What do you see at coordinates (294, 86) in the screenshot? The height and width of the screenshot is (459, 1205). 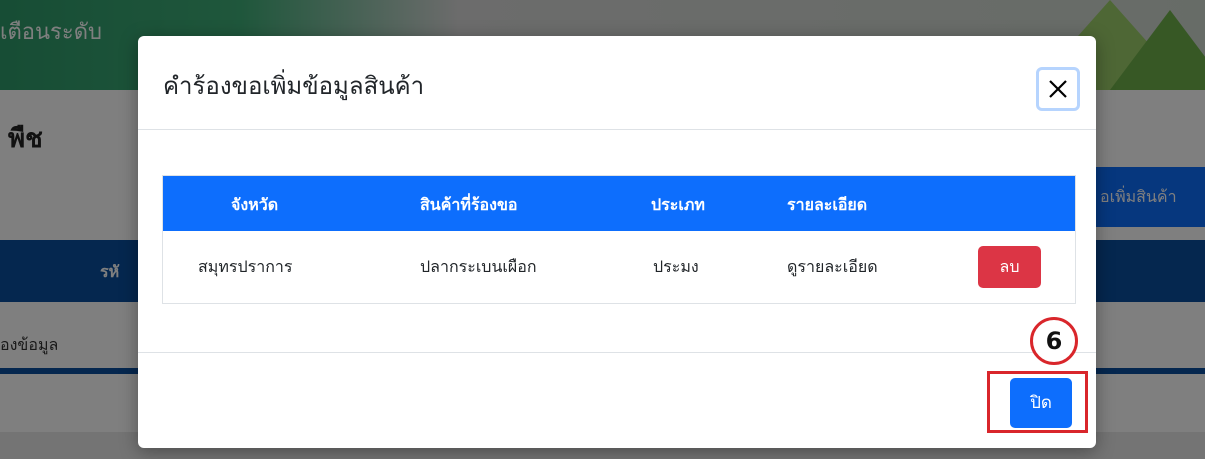 I see `modal-title: คำร้องขอเพิ่มข้อมูลสินค้า` at bounding box center [294, 86].